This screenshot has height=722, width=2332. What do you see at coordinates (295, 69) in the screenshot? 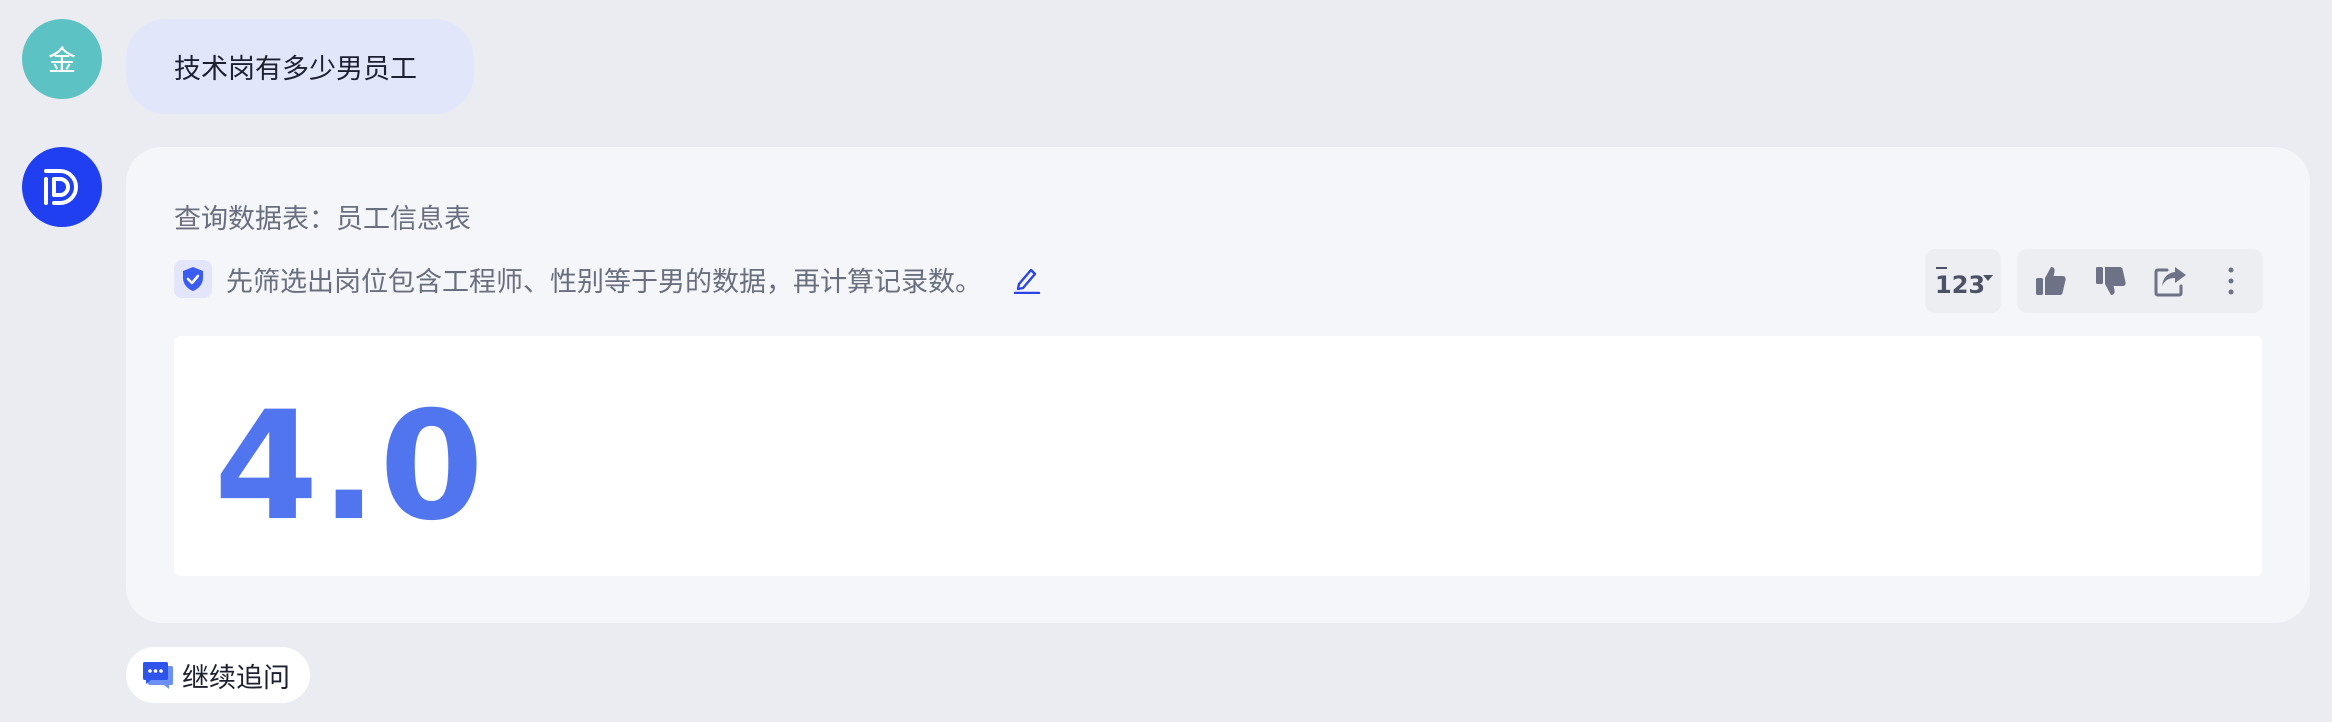
I see `user-question-text: 技术岗有多少男员工` at bounding box center [295, 69].